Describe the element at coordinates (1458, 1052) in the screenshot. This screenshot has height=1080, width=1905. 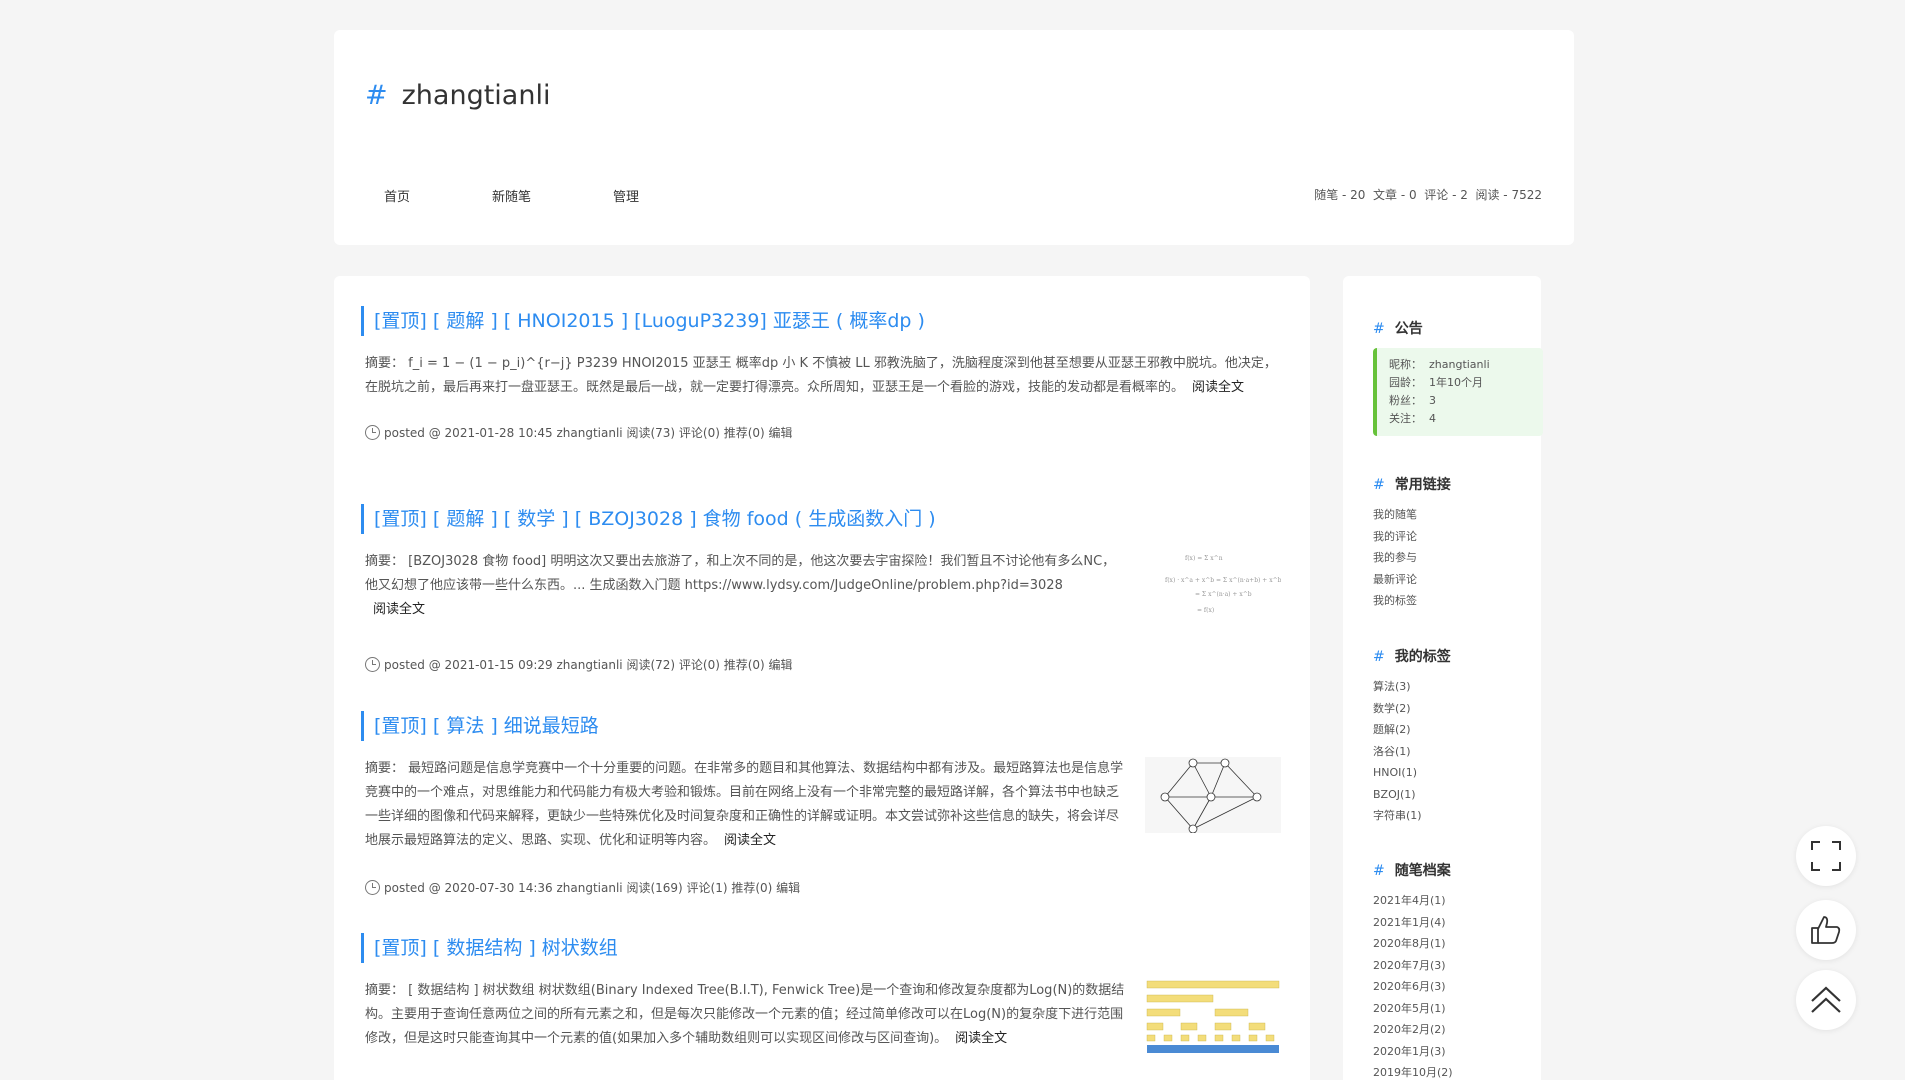
I see `archive-item: 2020年1月(3)` at that location.